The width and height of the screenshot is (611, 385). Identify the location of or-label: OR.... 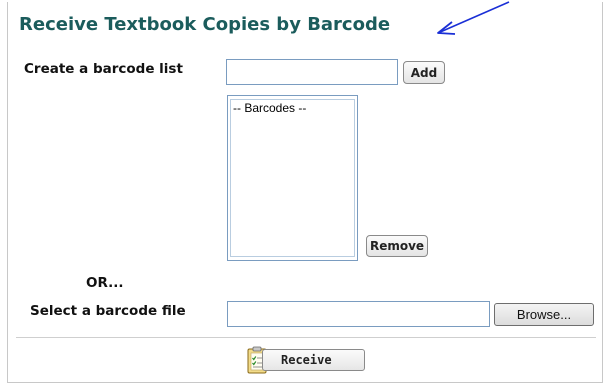
(105, 283).